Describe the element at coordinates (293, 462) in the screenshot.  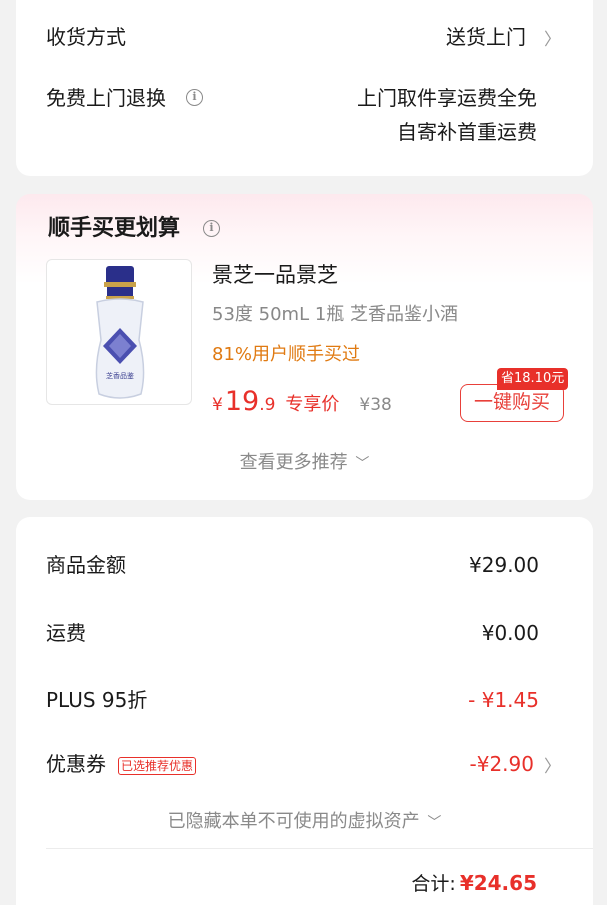
I see `view-more-label: 查看更多推荐` at that location.